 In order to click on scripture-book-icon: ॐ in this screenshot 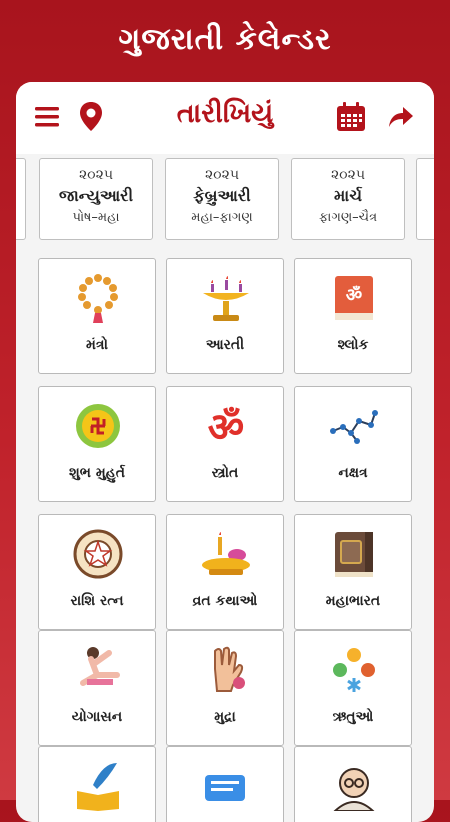, I will do `click(354, 298)`.